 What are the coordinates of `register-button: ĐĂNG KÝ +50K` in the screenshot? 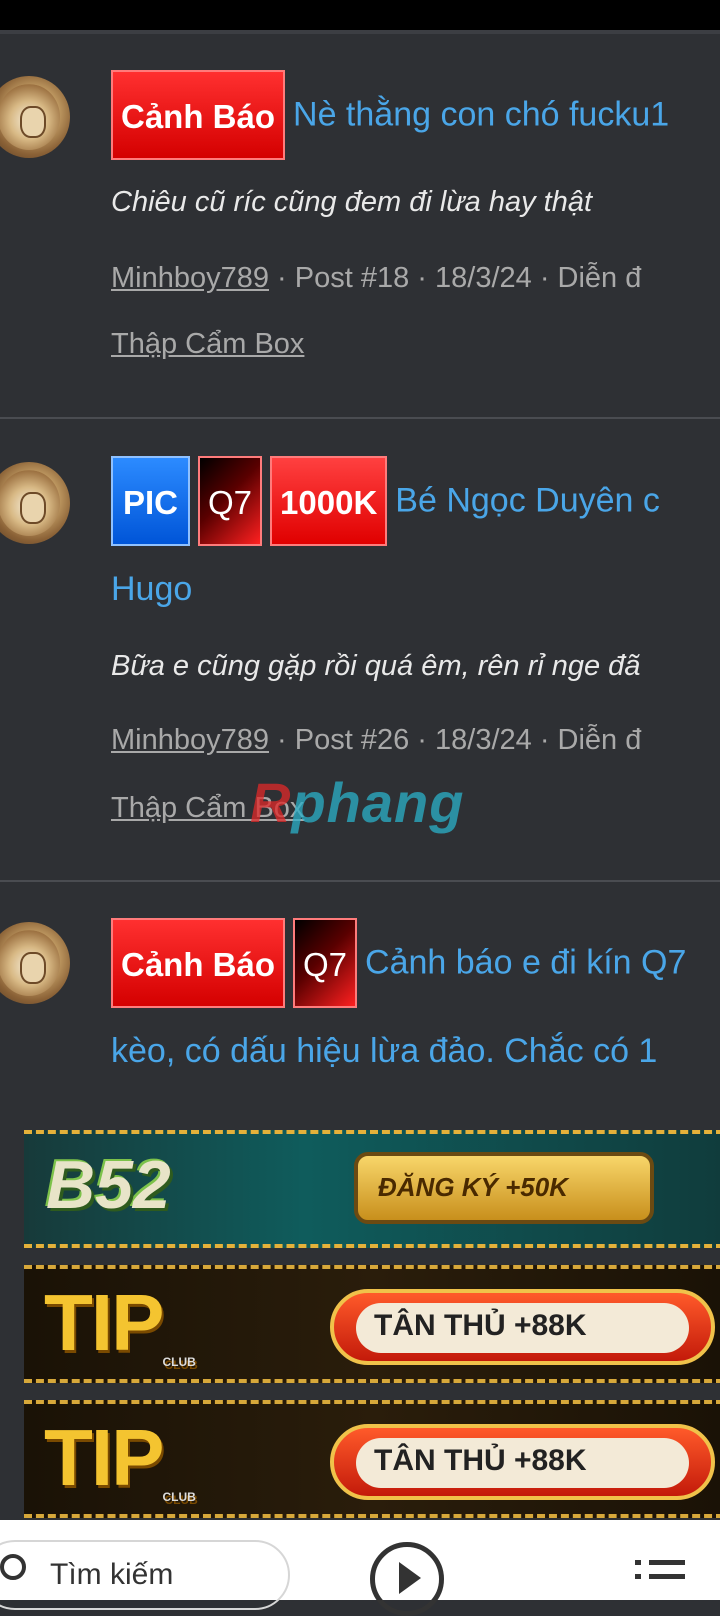 It's located at (504, 1188).